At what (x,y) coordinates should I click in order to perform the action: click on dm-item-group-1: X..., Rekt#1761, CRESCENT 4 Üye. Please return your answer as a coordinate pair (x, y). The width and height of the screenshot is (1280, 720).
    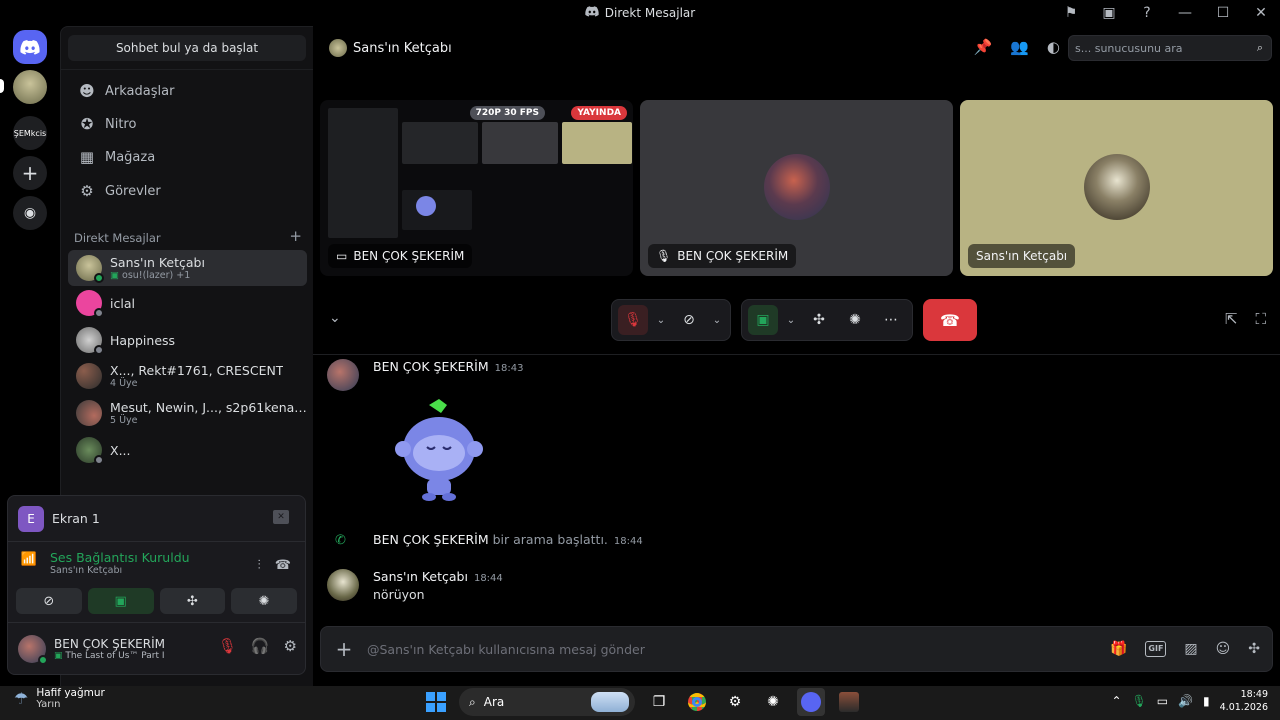
    Looking at the image, I should click on (187, 376).